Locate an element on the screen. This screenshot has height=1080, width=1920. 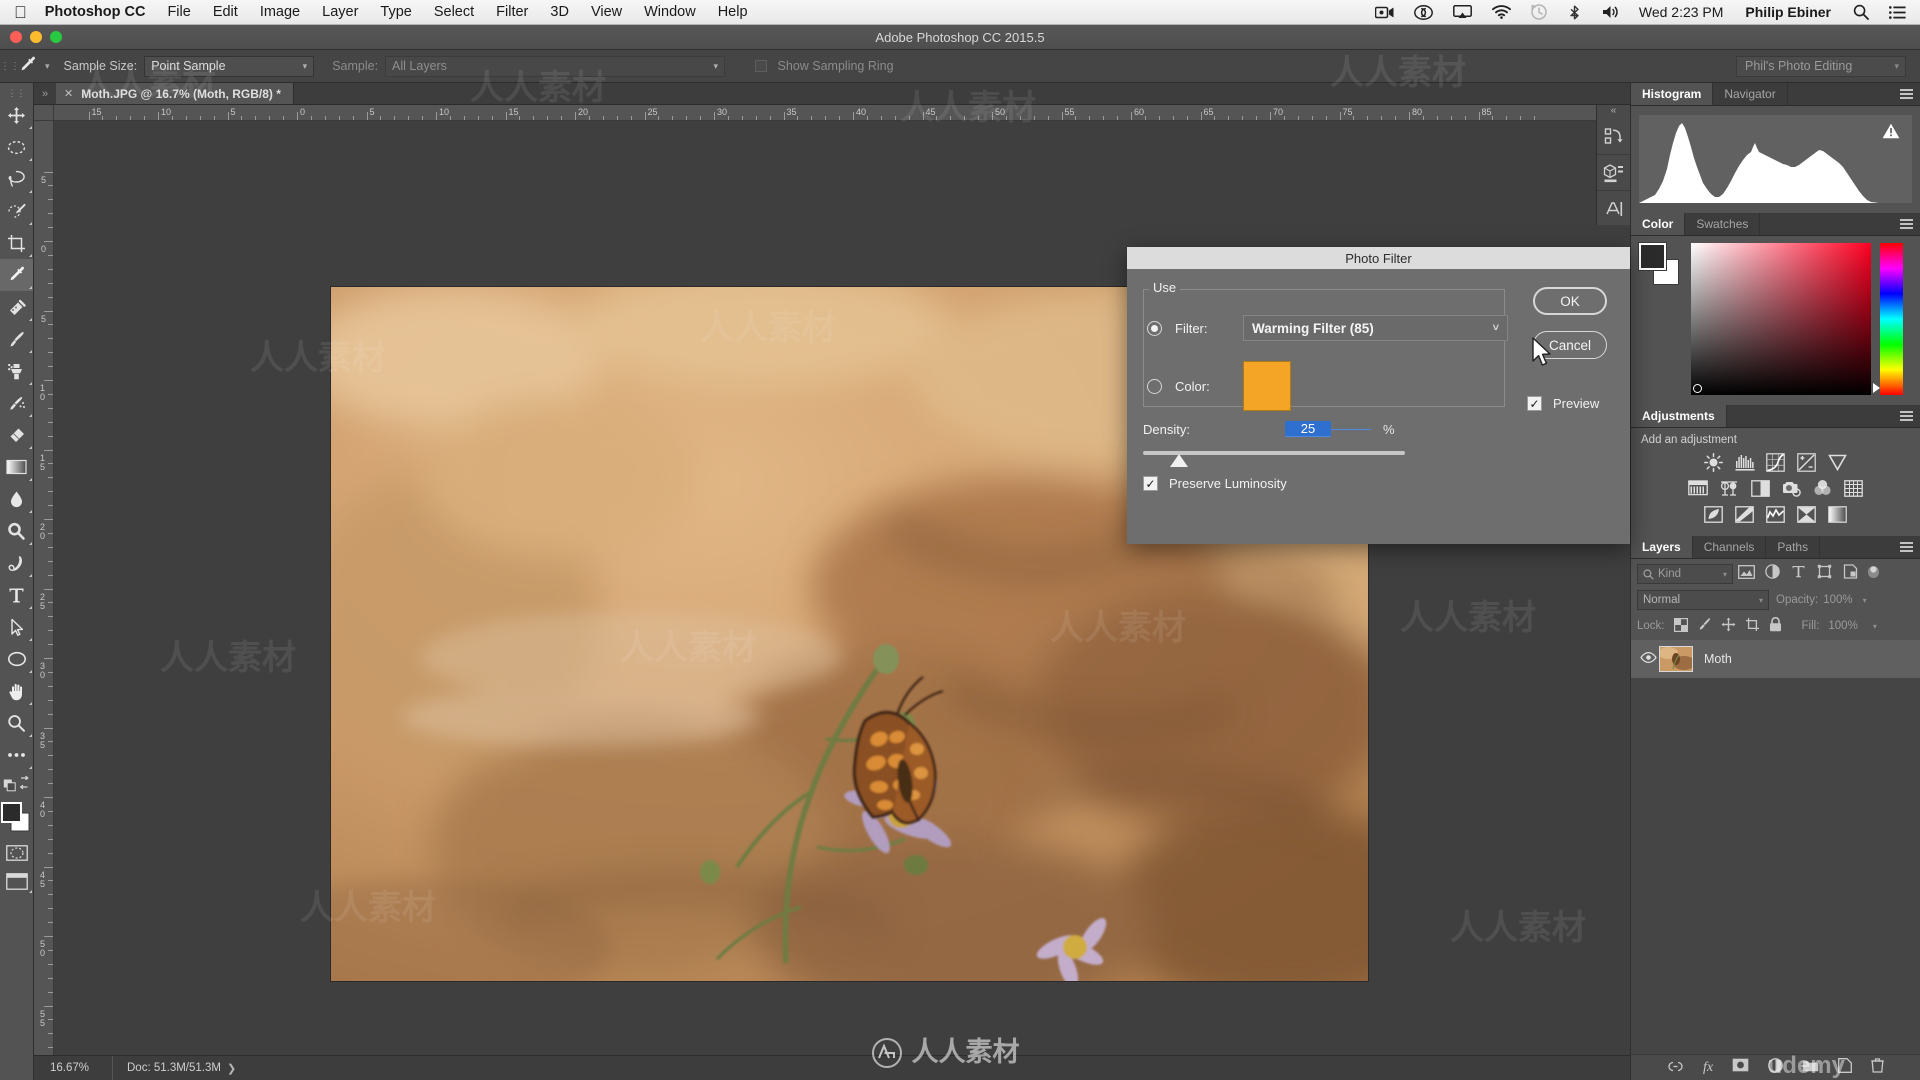
menu-type: Type is located at coordinates (395, 12).